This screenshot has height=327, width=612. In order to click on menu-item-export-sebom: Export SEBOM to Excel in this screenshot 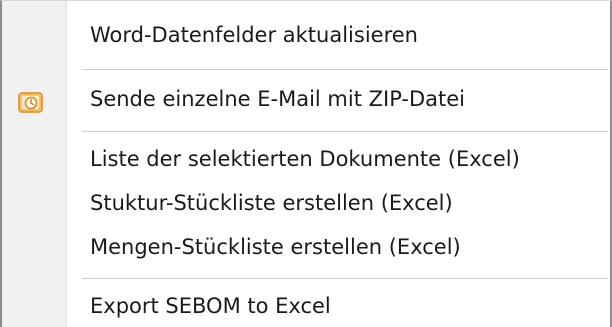, I will do `click(306, 305)`.